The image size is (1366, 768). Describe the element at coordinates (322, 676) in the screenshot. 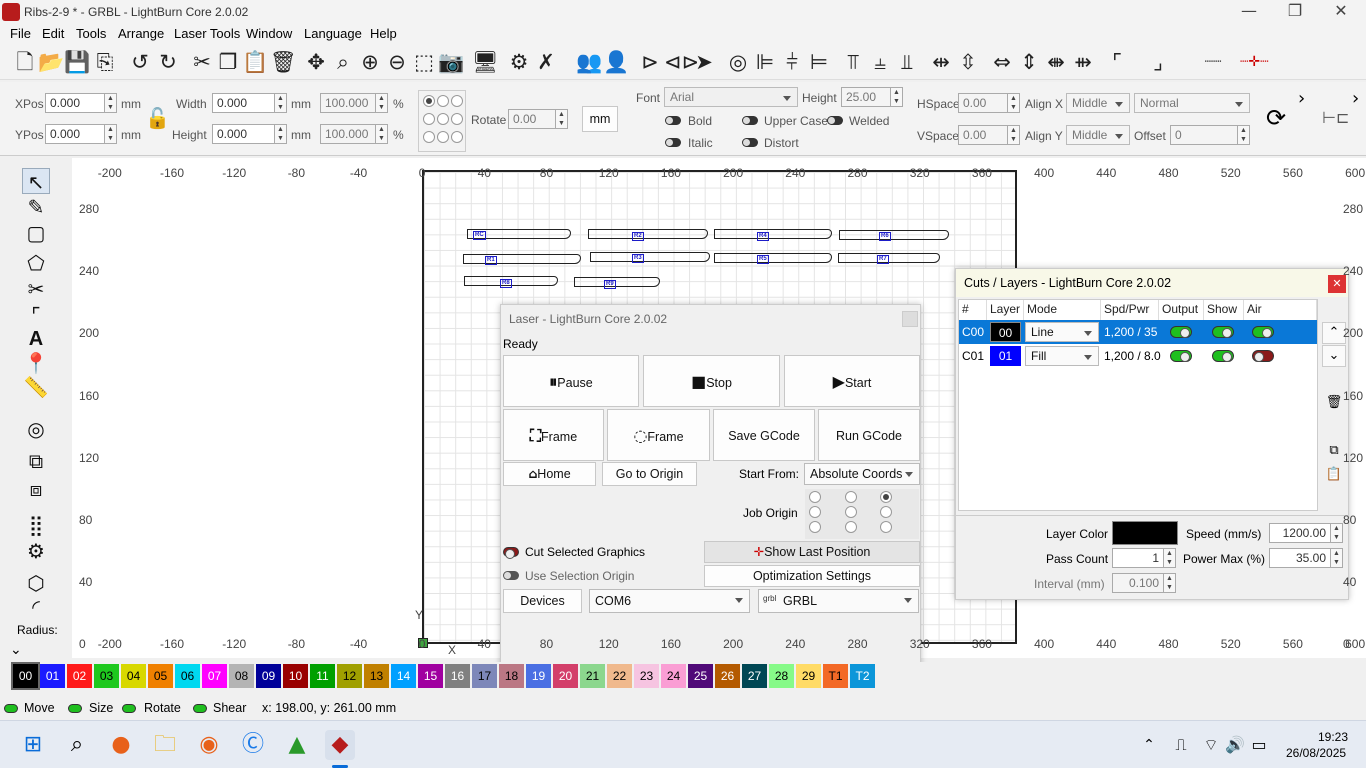

I see `palette-swatch: 11` at that location.